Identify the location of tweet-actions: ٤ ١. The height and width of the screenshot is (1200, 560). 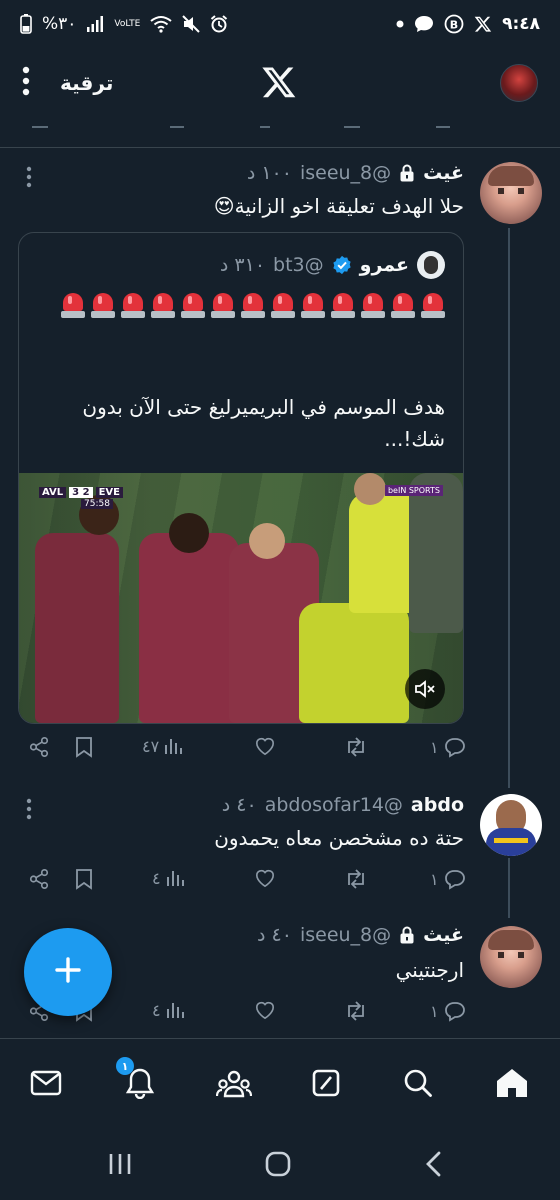
(280, 885).